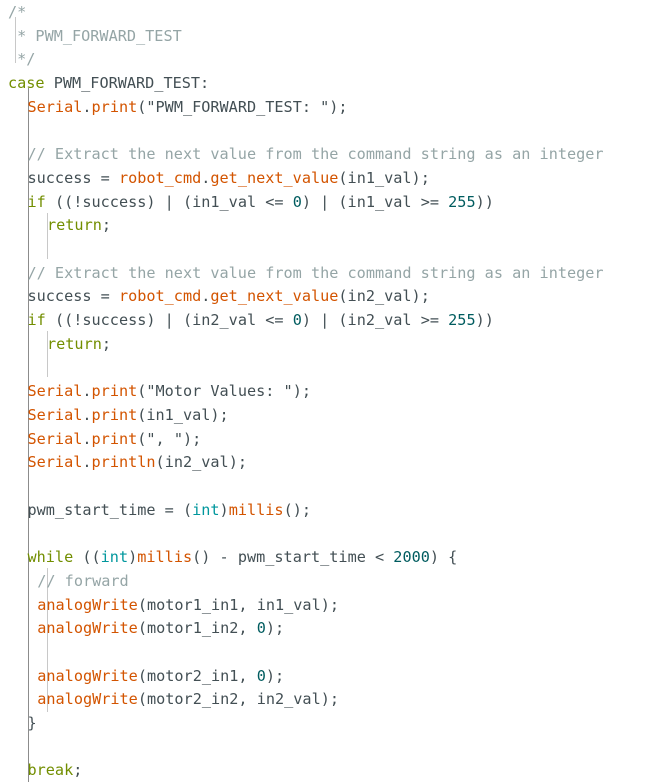 The width and height of the screenshot is (661, 782). What do you see at coordinates (110, 509) in the screenshot?
I see `code-token-tx: pwm_start_time = (` at bounding box center [110, 509].